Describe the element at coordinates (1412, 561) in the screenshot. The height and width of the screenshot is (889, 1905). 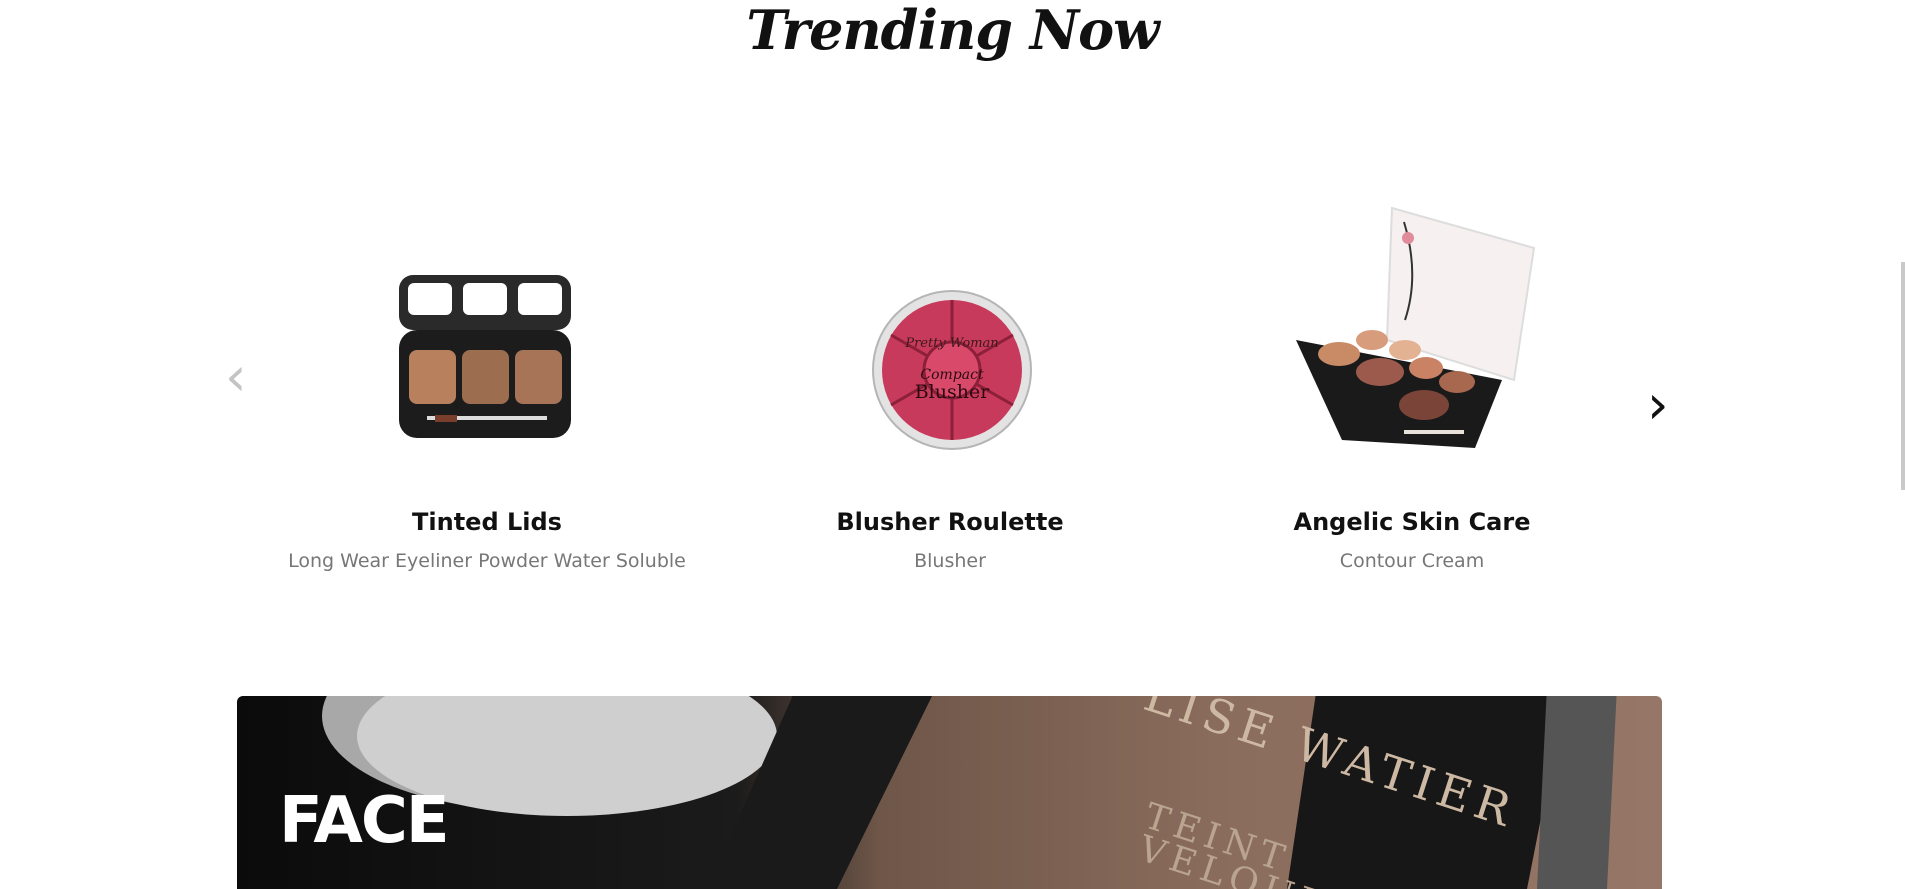
I see `product-subtitle: Contour Cream` at that location.